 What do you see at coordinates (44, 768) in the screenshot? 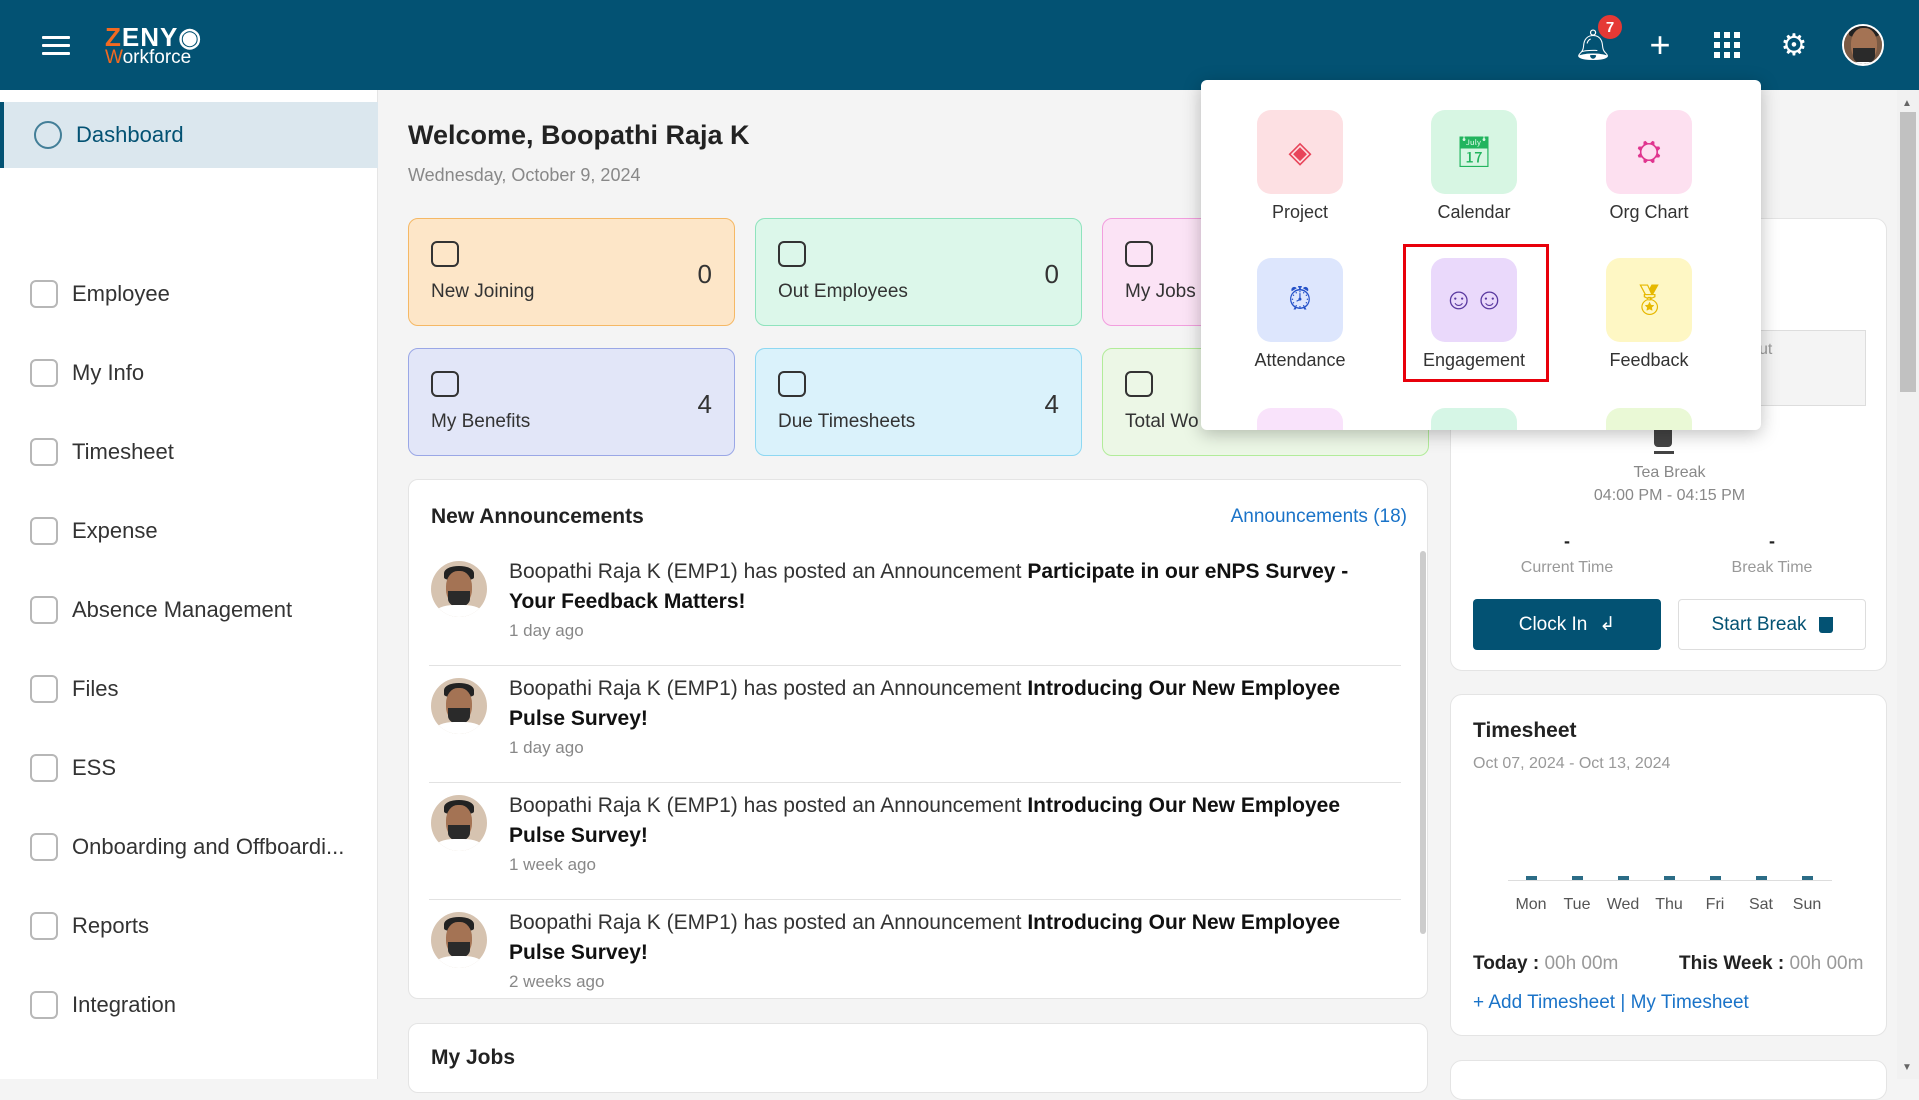
I see `ess-icon` at bounding box center [44, 768].